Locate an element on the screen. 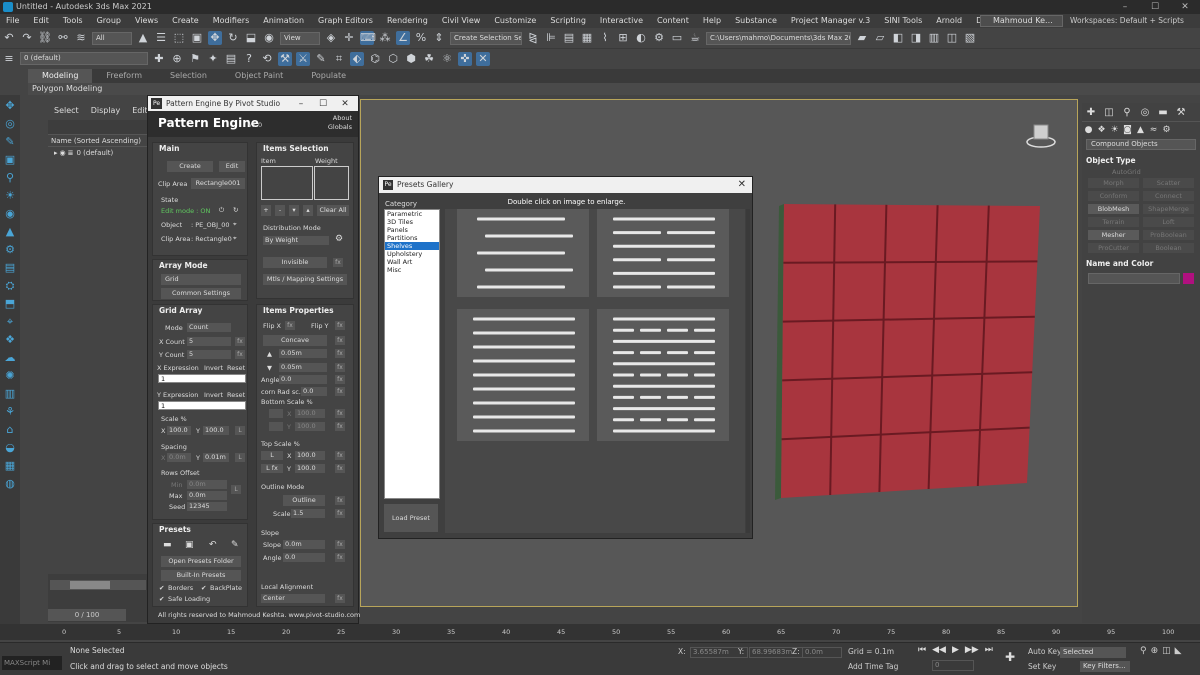  previous-frame-icon: ◀◀ is located at coordinates (939, 650).